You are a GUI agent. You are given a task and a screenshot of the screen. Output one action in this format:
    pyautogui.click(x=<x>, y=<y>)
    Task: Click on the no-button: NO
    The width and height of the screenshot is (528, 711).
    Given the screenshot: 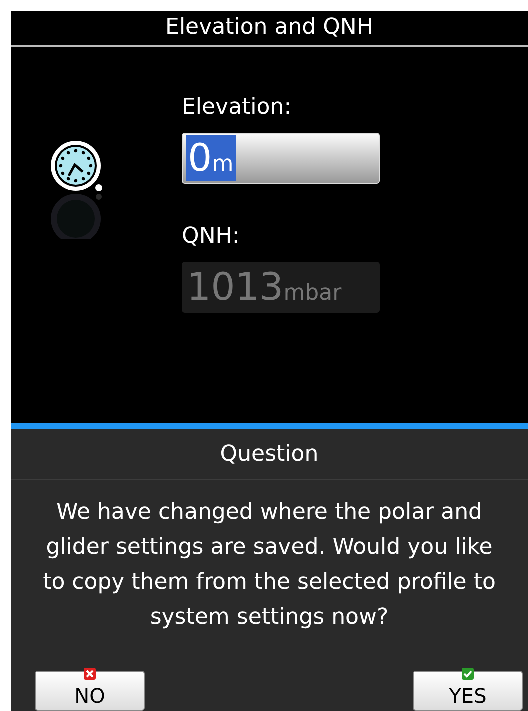 What is the action you would take?
    pyautogui.click(x=90, y=691)
    